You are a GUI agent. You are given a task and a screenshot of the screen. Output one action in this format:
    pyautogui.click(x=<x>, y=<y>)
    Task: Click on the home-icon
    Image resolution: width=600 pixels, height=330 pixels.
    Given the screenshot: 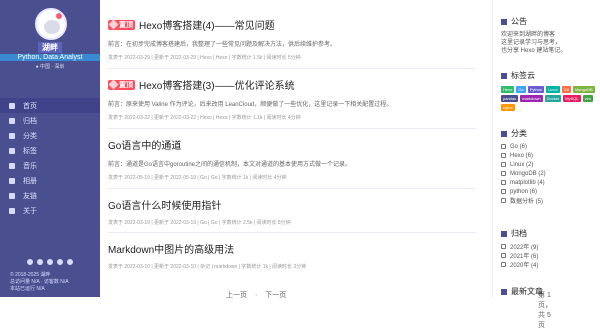 What is the action you would take?
    pyautogui.click(x=12, y=105)
    